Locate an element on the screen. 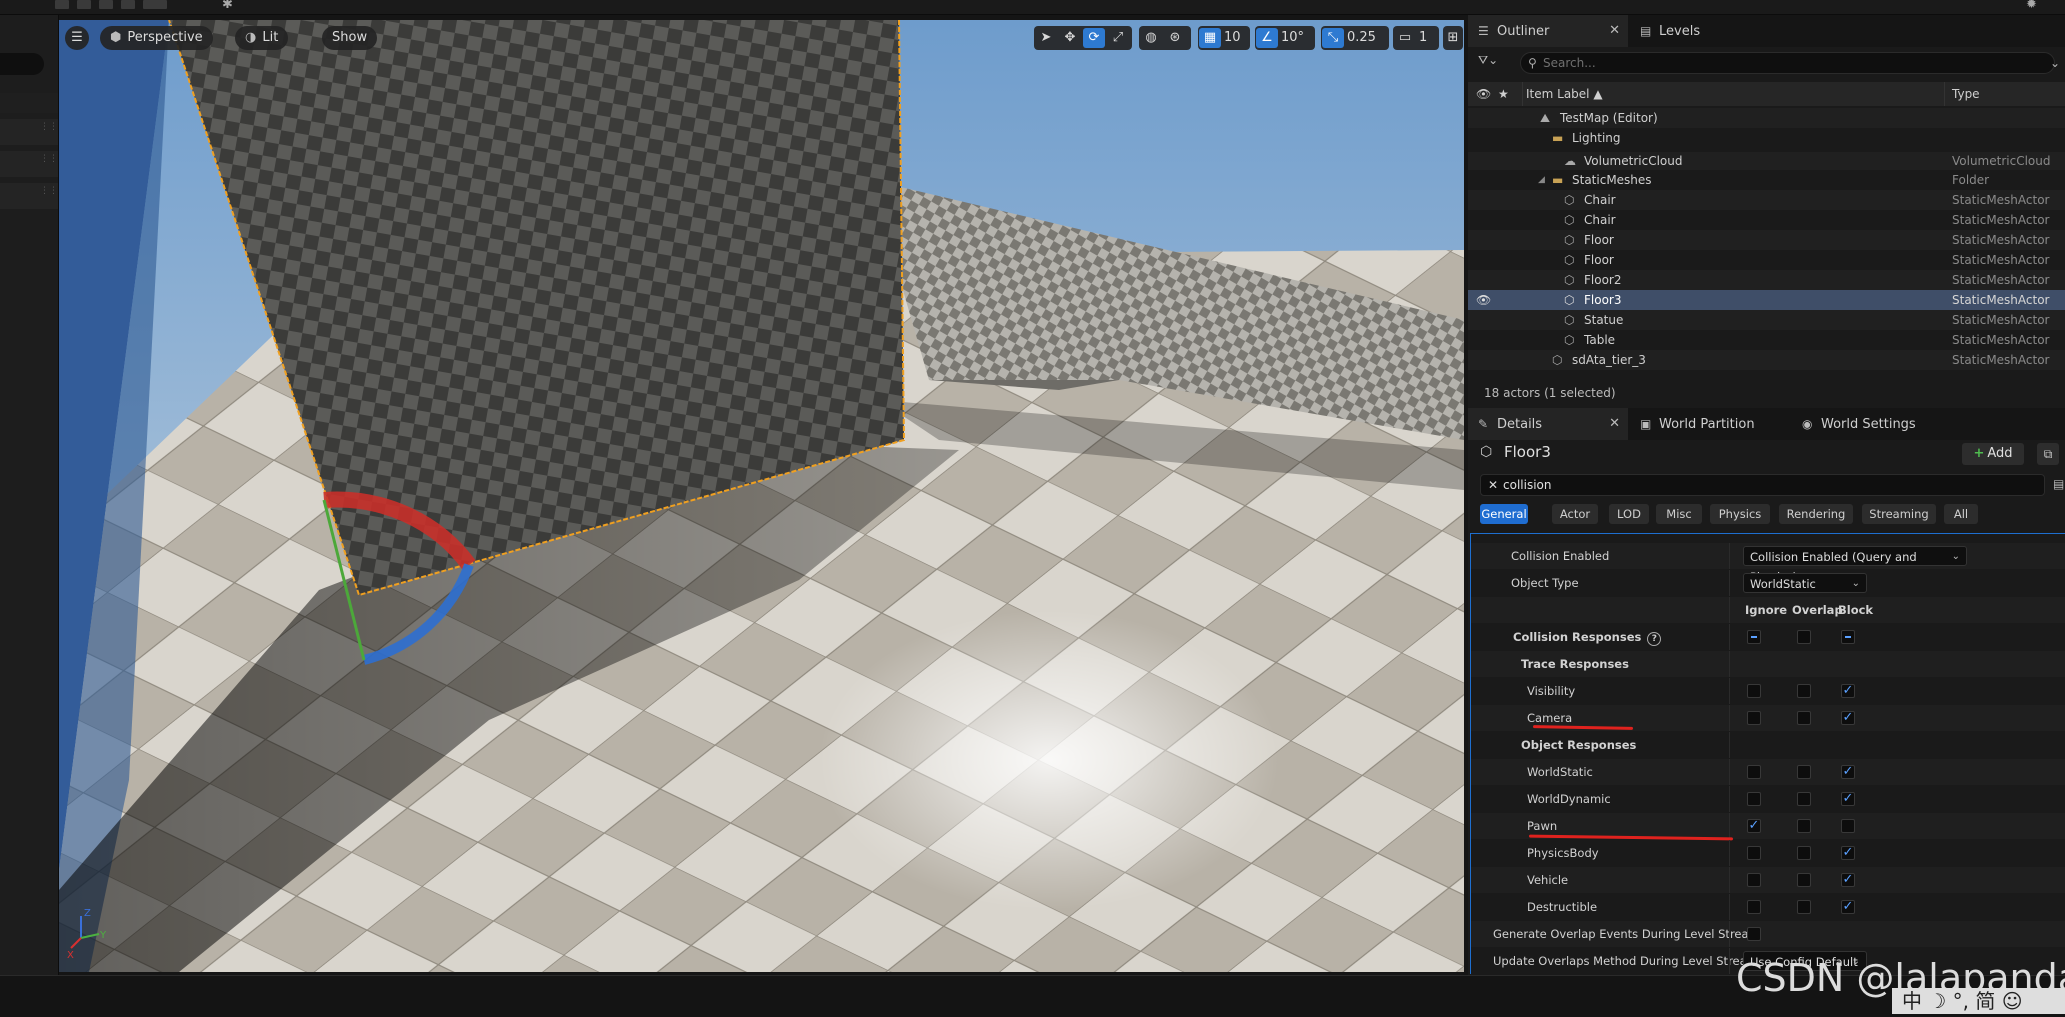  platforms-button is located at coordinates (155, 4).